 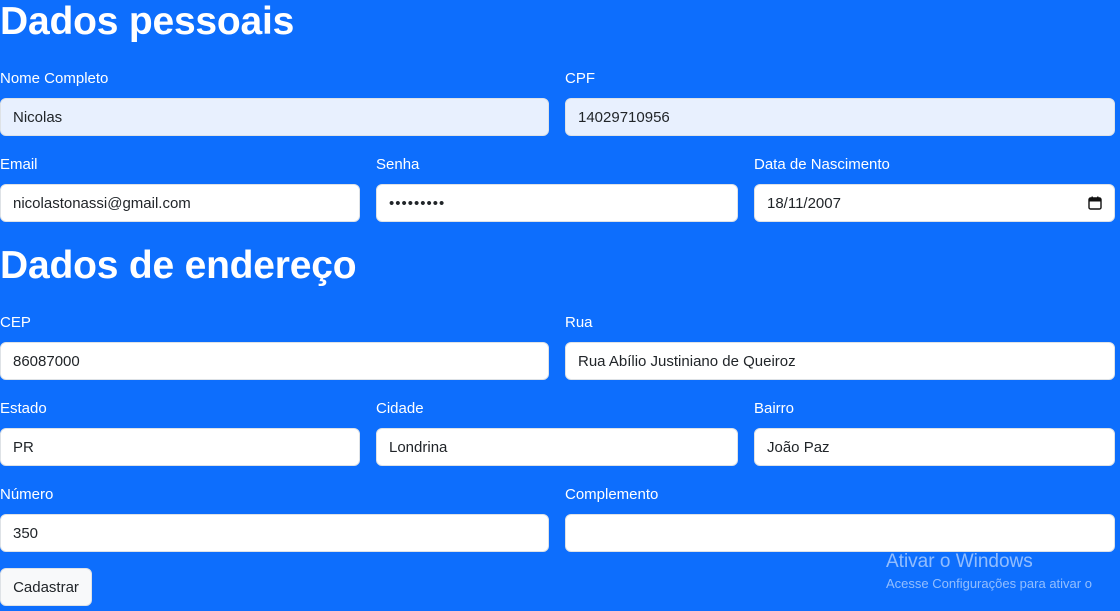 I want to click on rua-input, so click(x=840, y=361).